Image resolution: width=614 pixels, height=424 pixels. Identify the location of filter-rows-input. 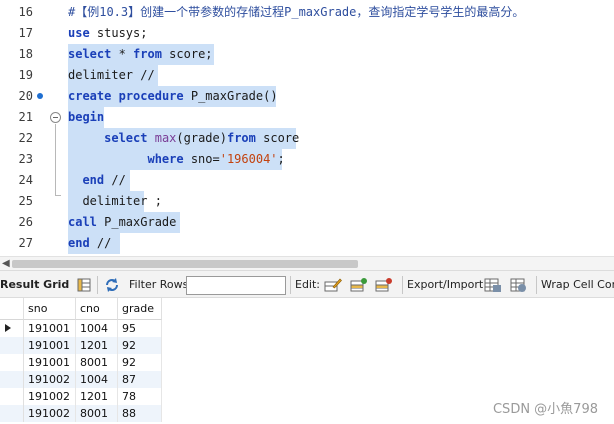
(236, 285).